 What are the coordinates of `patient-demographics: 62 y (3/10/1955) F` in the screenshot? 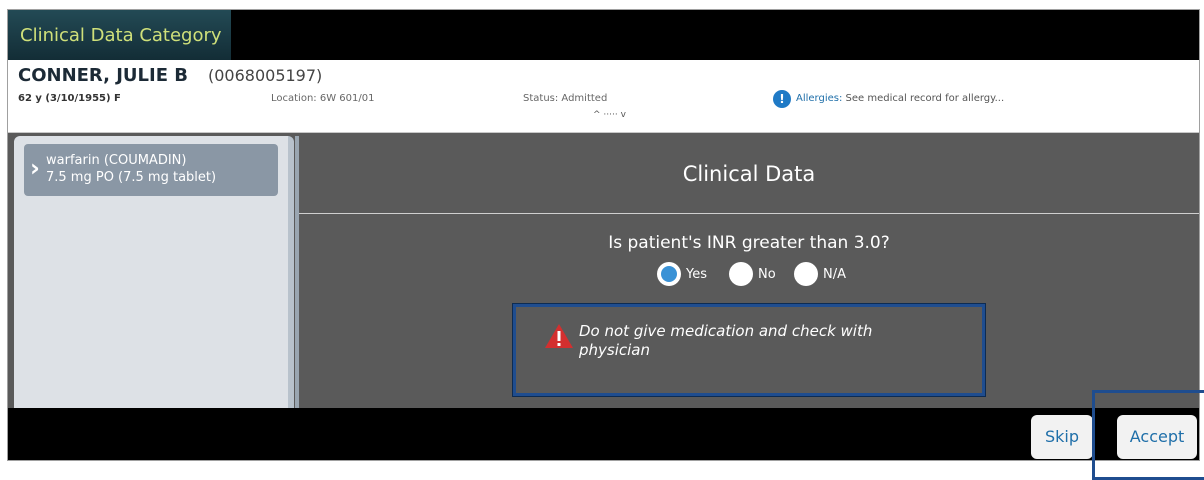 It's located at (69, 98).